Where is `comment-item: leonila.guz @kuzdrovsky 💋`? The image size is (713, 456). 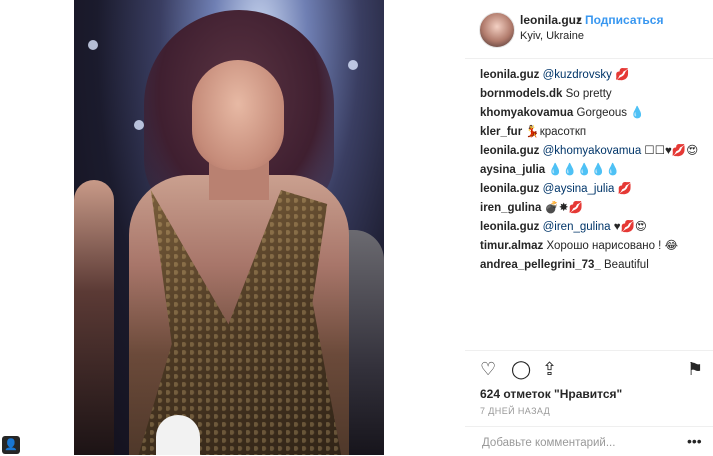
comment-item: leonila.guz @kuzdrovsky 💋 is located at coordinates (592, 75).